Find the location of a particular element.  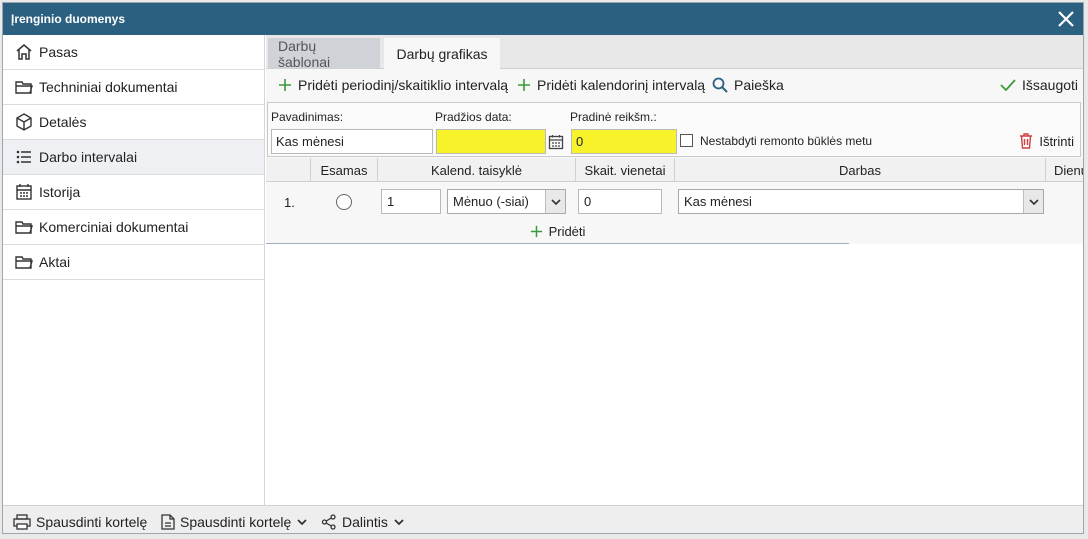

grid-header-darbas: Darbas is located at coordinates (860, 170).